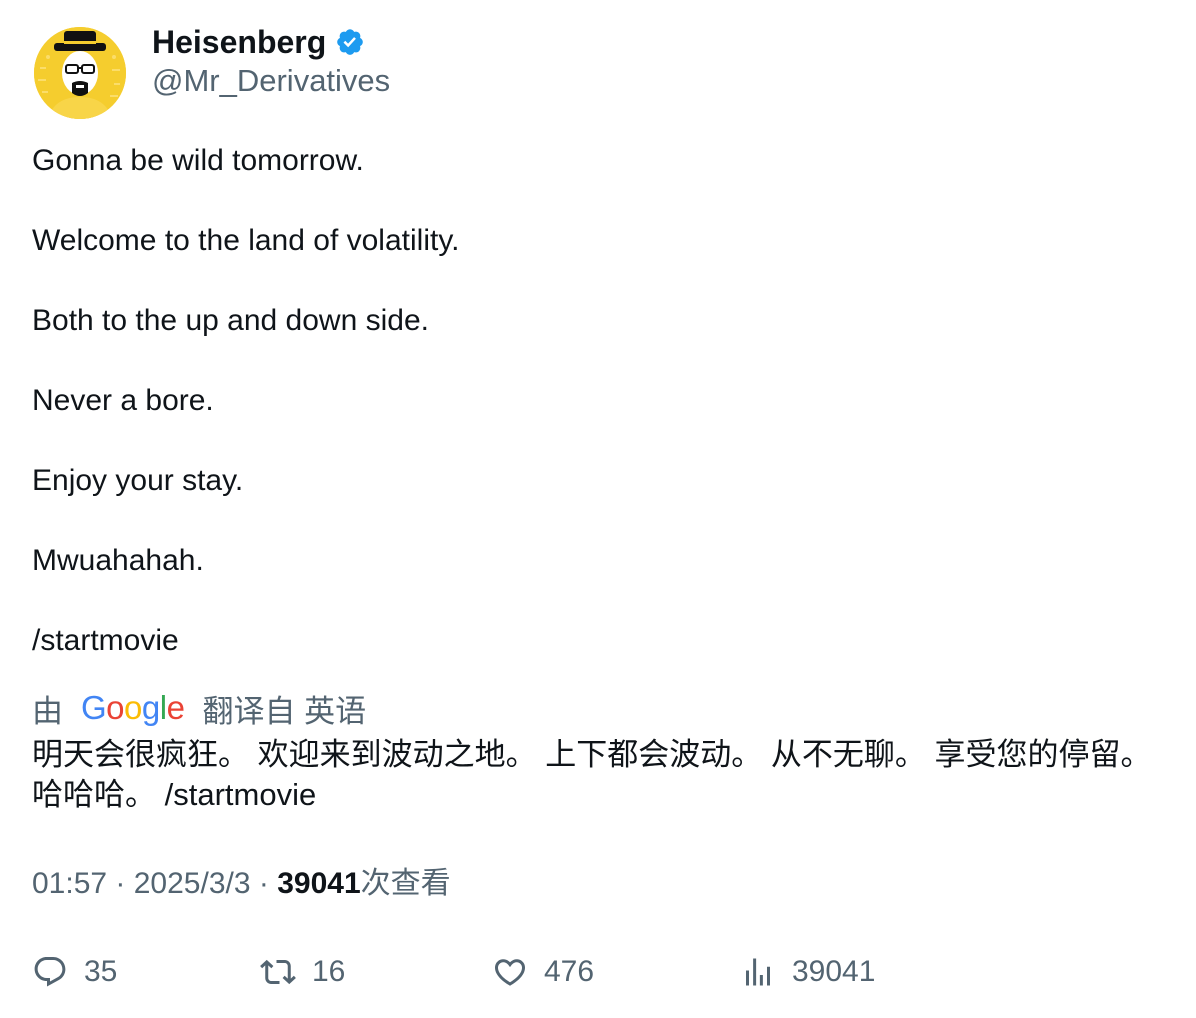 The image size is (1196, 1018). What do you see at coordinates (302, 972) in the screenshot?
I see `retweet-button: 16` at bounding box center [302, 972].